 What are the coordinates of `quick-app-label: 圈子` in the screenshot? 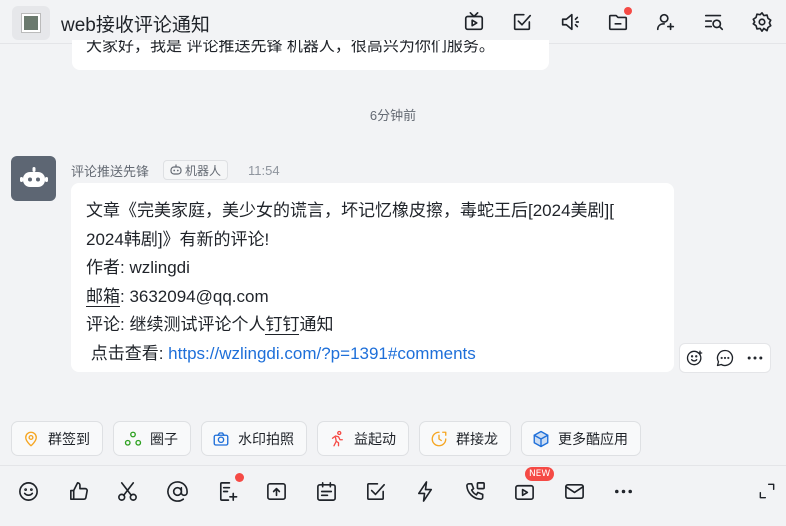 It's located at (164, 438).